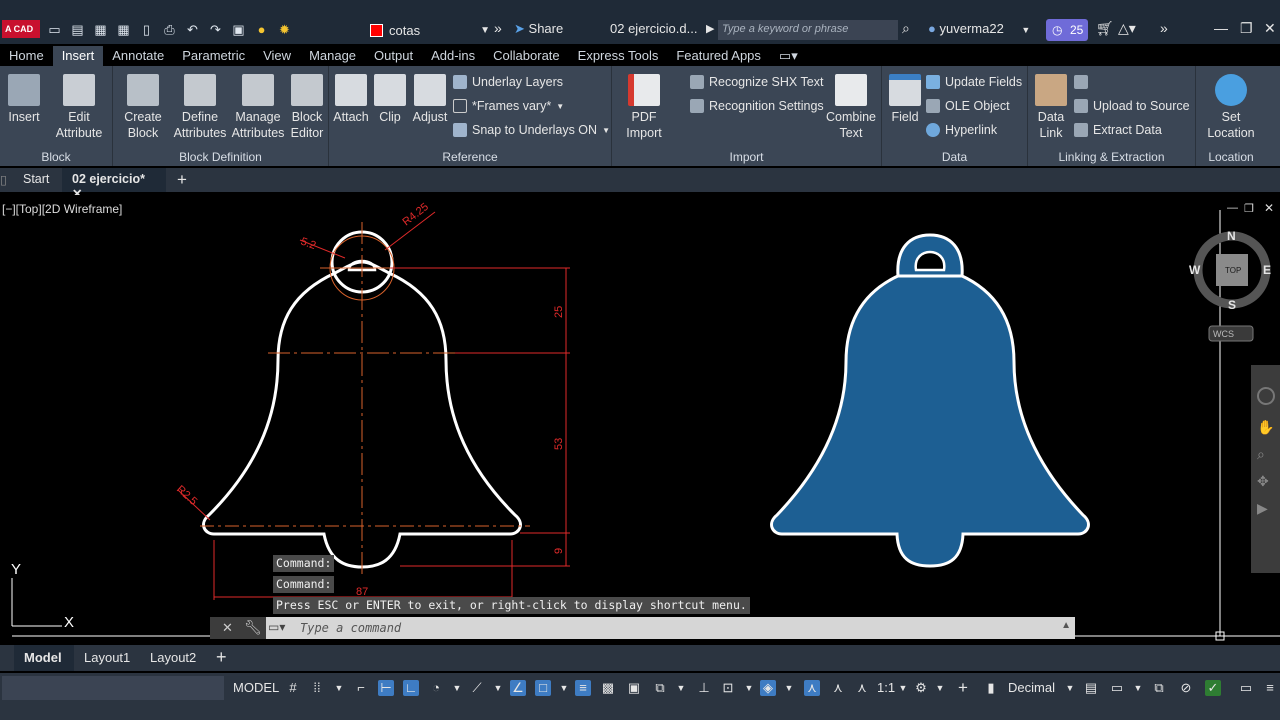  Describe the element at coordinates (1159, 688) in the screenshot. I see `isolate-objects-icon: ⧉` at that location.